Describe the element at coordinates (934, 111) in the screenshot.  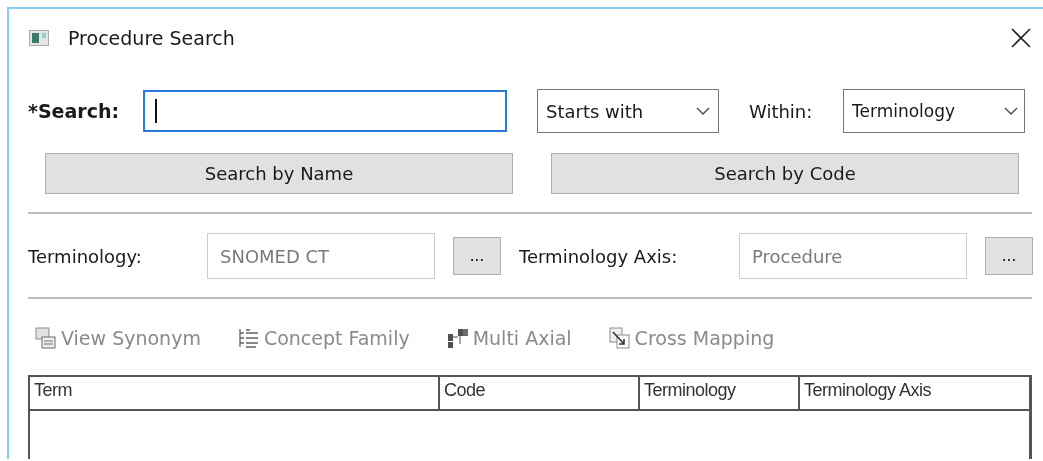
I see `within-dropdown: Terminology` at that location.